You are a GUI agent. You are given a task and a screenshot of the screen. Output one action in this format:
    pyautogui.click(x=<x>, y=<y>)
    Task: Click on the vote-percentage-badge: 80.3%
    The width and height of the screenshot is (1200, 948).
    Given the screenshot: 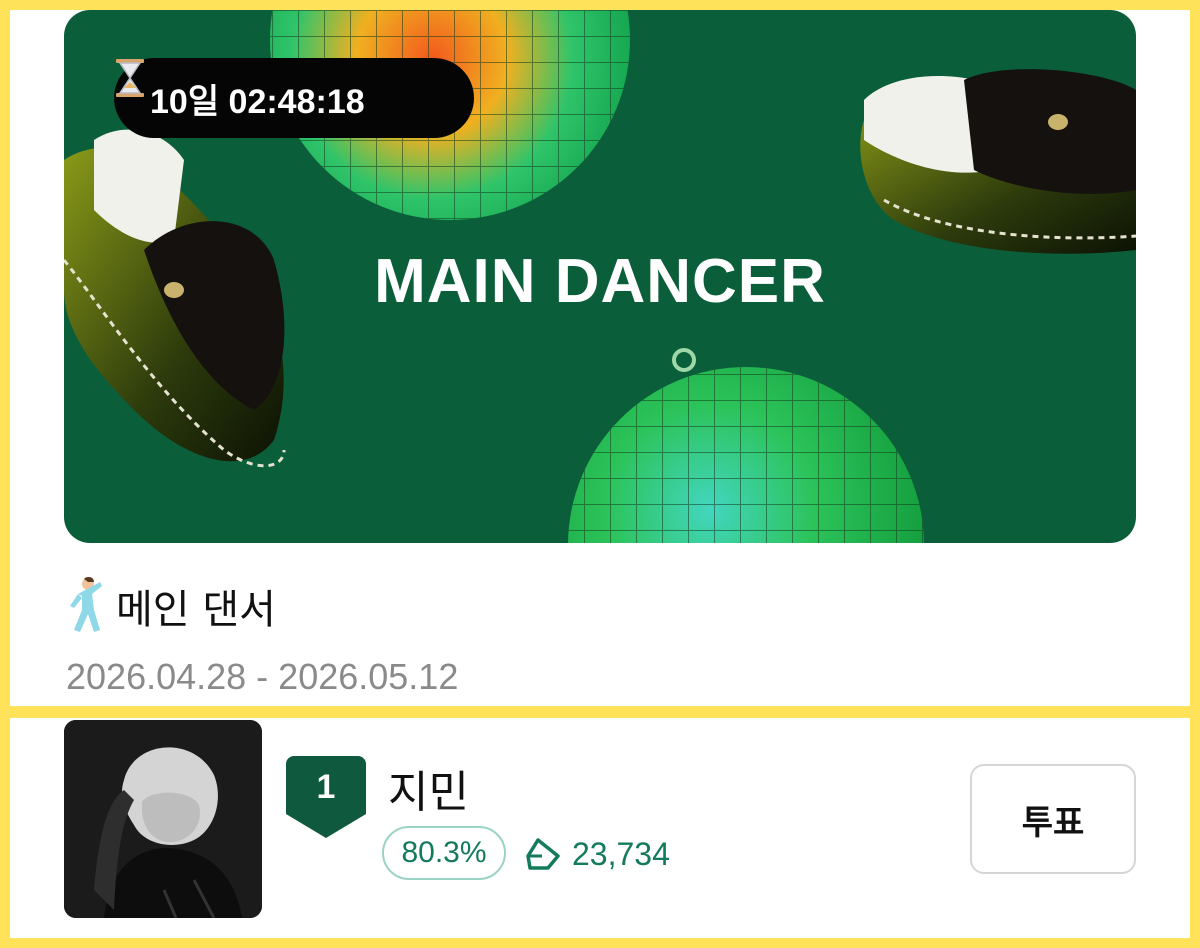 What is the action you would take?
    pyautogui.click(x=444, y=853)
    